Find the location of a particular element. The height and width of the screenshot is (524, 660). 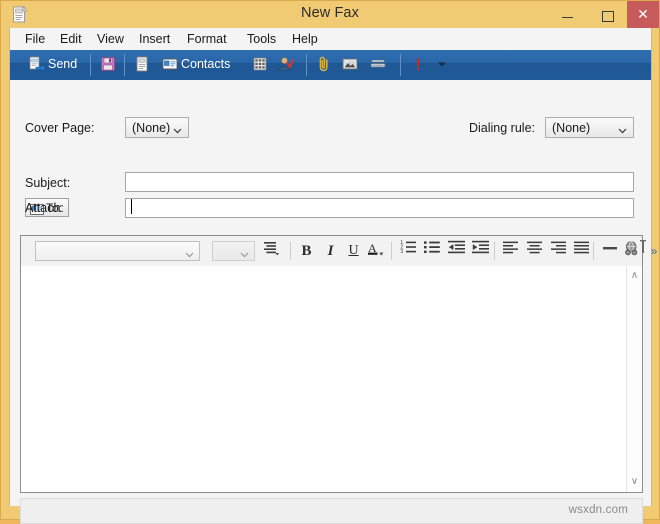

justify-button is located at coordinates (581, 251).